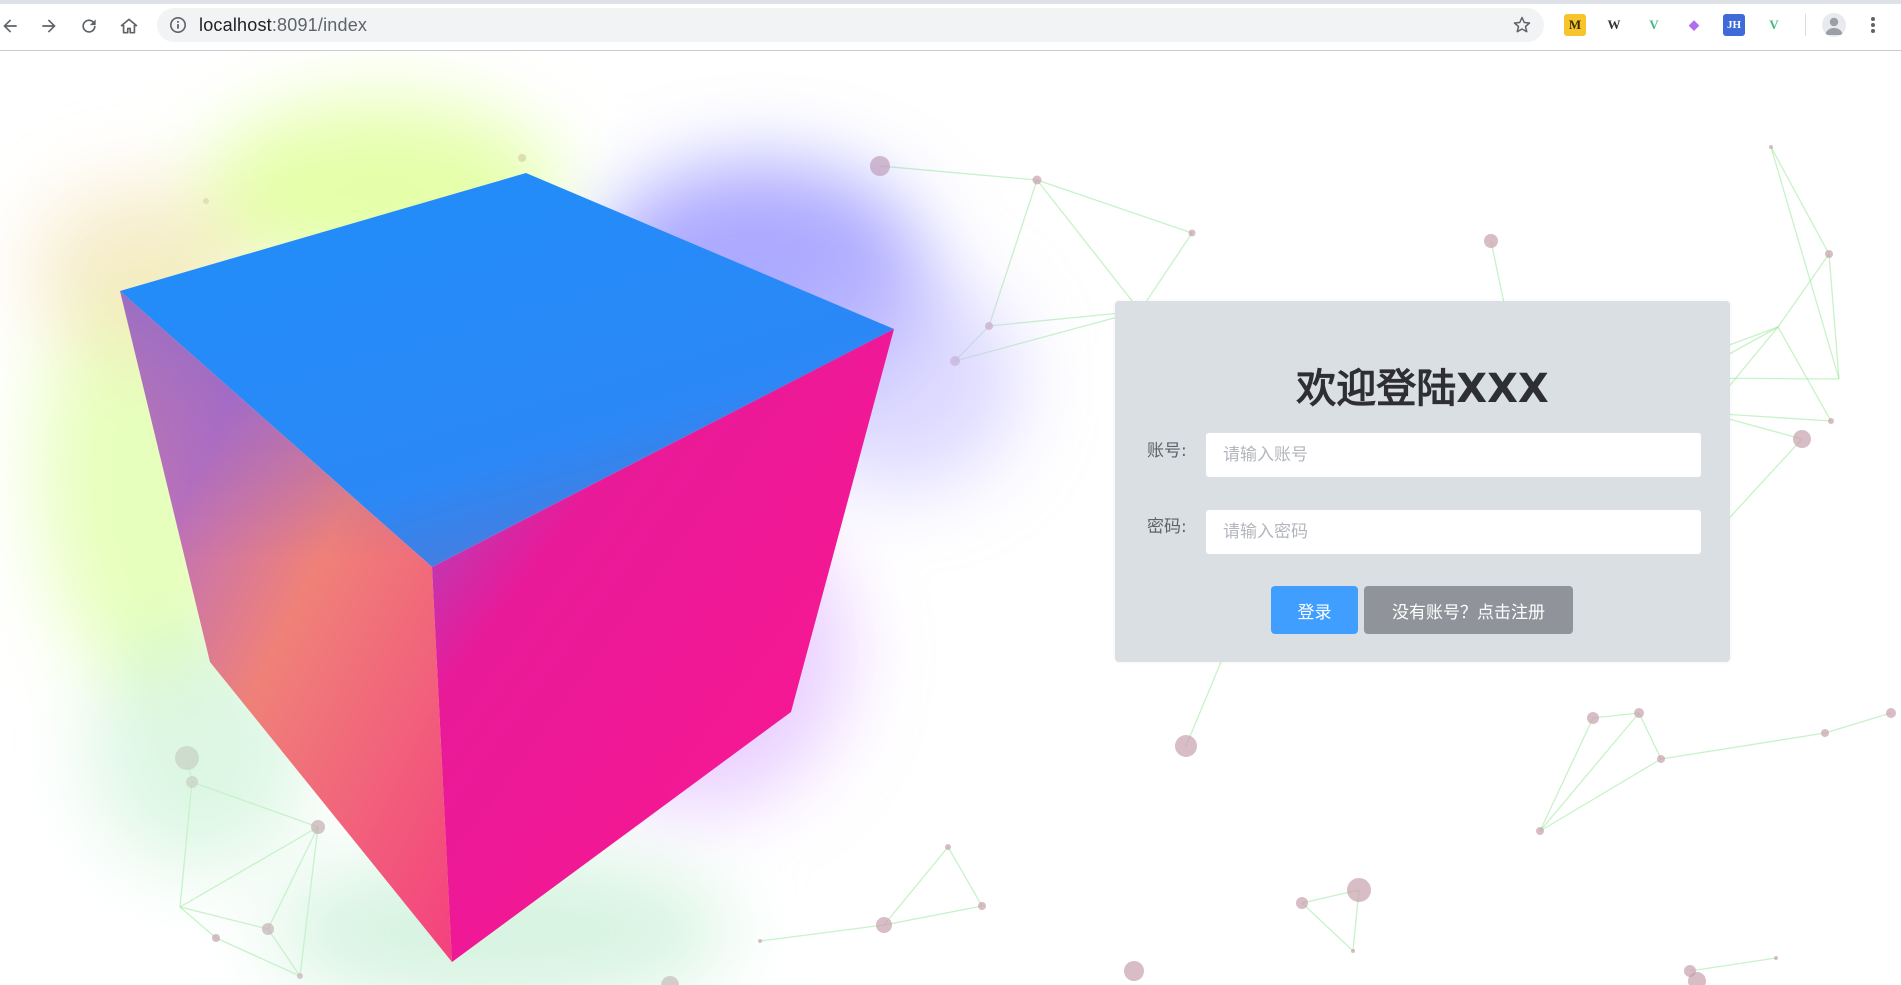  Describe the element at coordinates (178, 25) in the screenshot. I see `site-info-icon` at that location.